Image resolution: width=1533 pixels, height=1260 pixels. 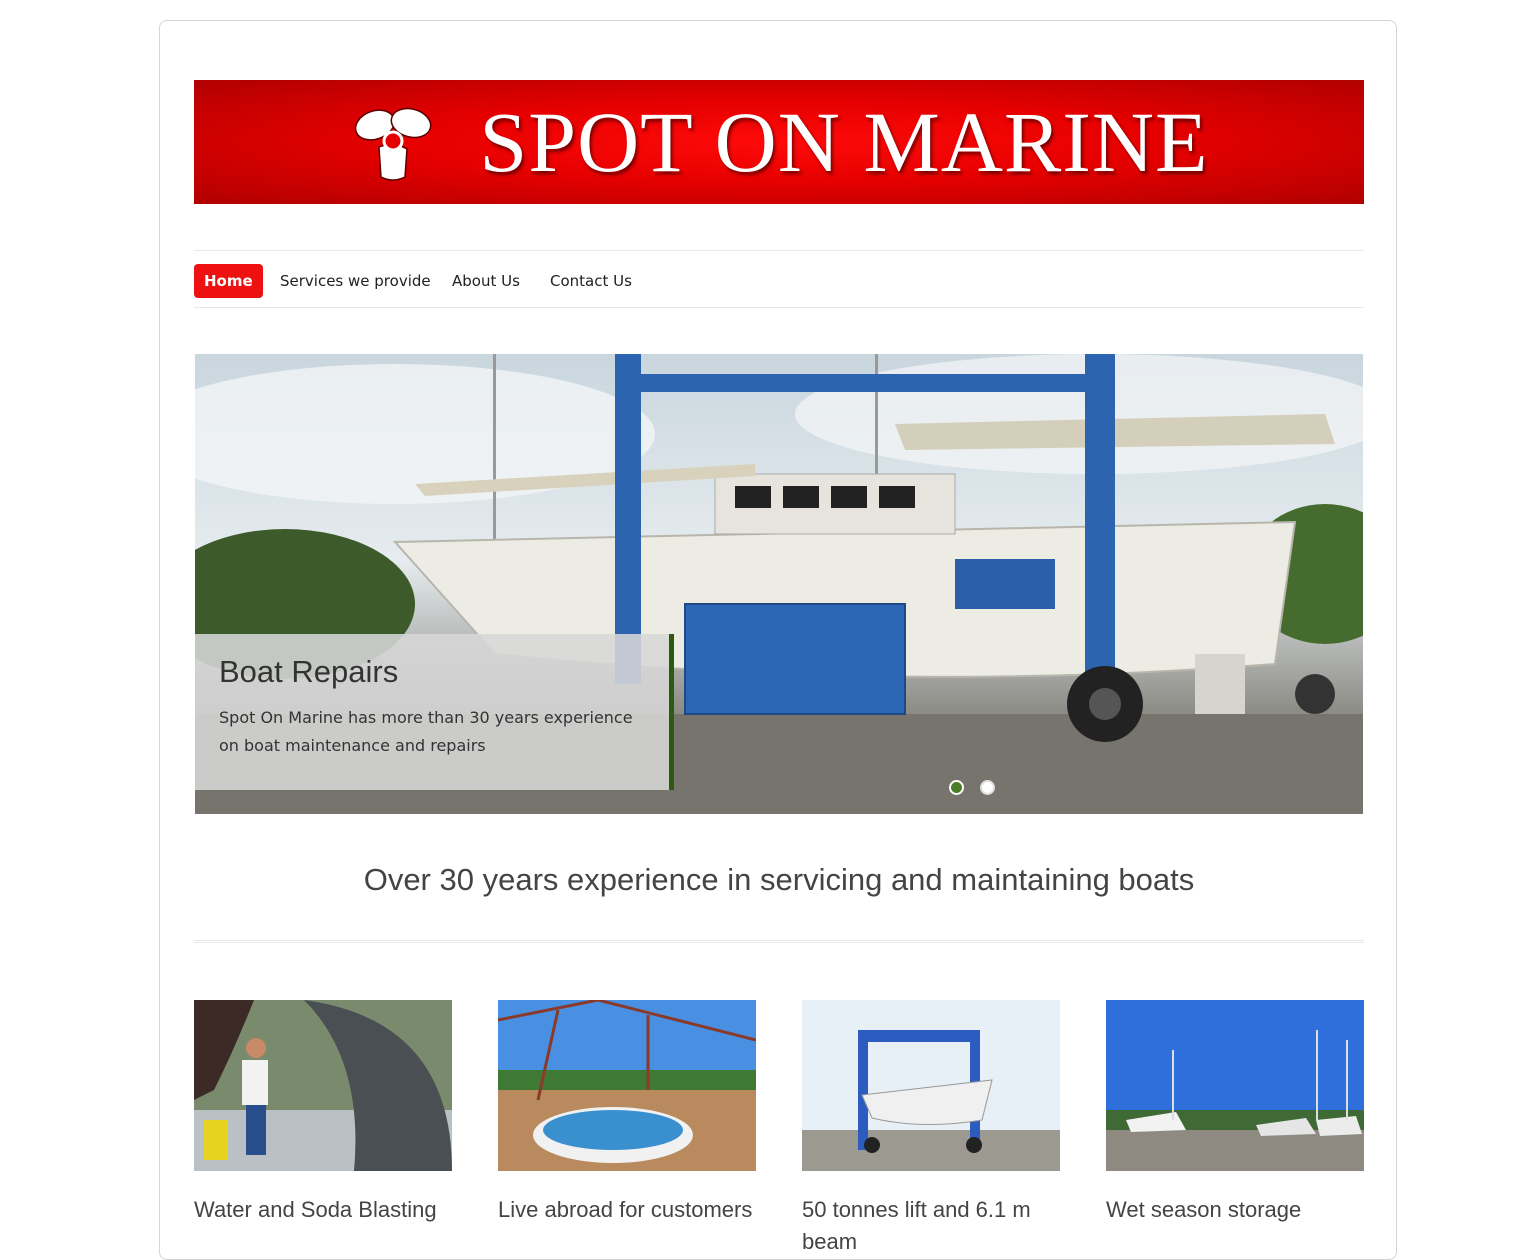 I want to click on service-title: 50 tonnes lift and 6.1 m beam, so click(x=931, y=1226).